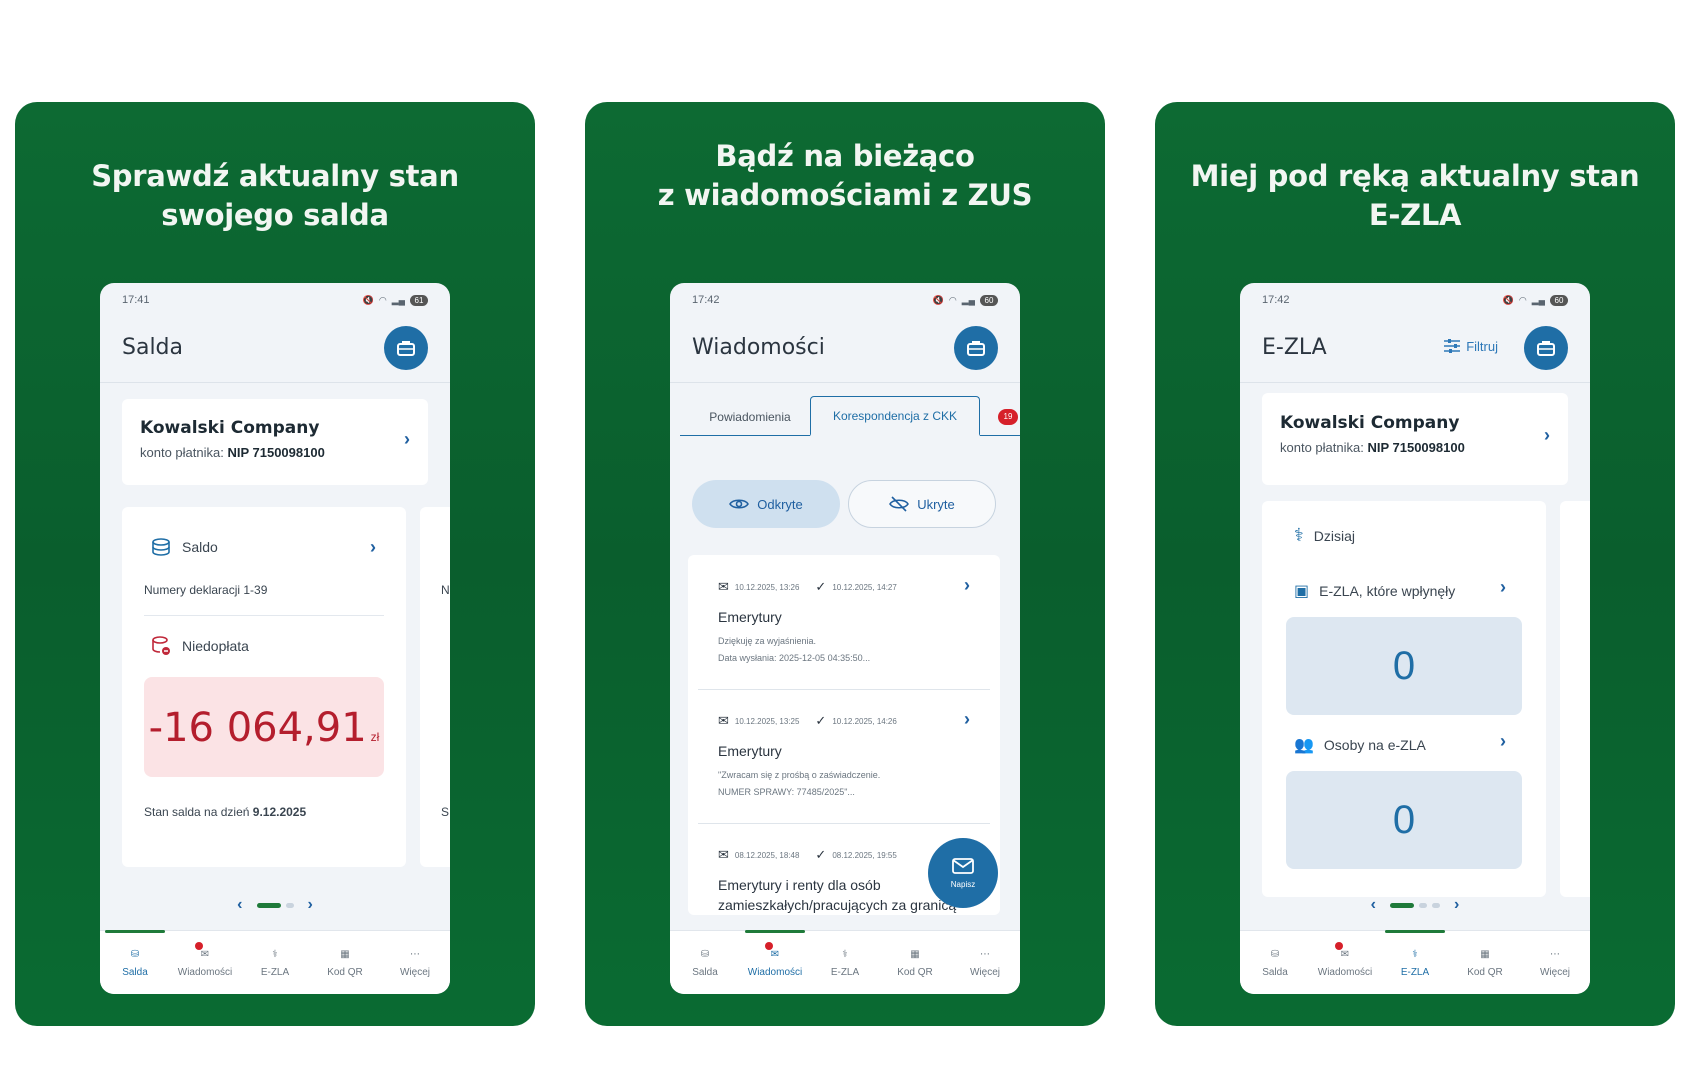  What do you see at coordinates (1302, 591) in the screenshot?
I see `document-icon: ▣` at bounding box center [1302, 591].